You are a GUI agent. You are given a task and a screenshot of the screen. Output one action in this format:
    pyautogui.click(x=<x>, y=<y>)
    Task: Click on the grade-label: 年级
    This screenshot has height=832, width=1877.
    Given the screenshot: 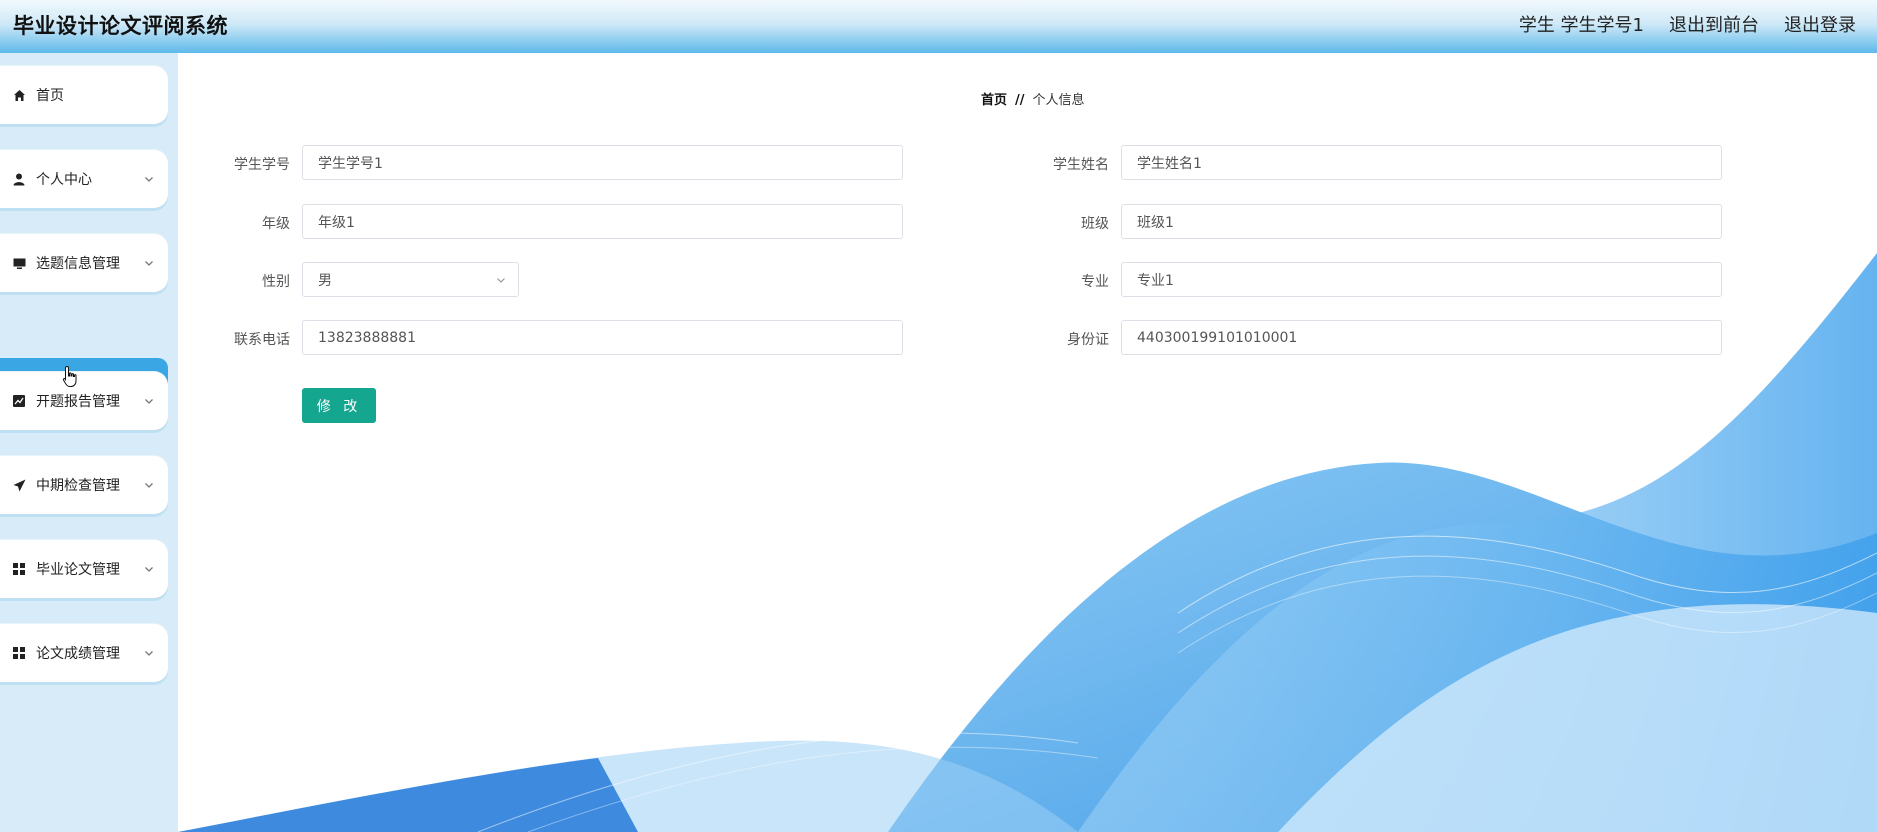 What is the action you would take?
    pyautogui.click(x=276, y=224)
    